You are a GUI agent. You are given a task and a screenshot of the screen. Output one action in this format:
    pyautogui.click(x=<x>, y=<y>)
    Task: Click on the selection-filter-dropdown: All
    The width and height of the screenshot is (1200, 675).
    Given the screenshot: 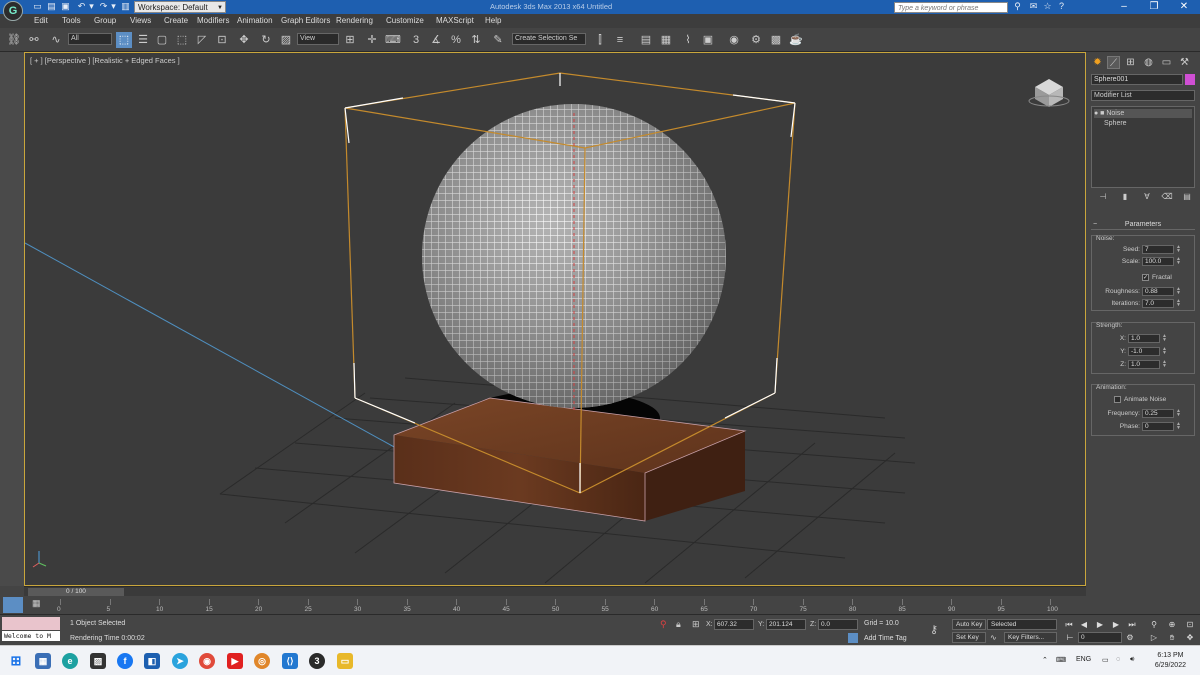 What is the action you would take?
    pyautogui.click(x=90, y=39)
    